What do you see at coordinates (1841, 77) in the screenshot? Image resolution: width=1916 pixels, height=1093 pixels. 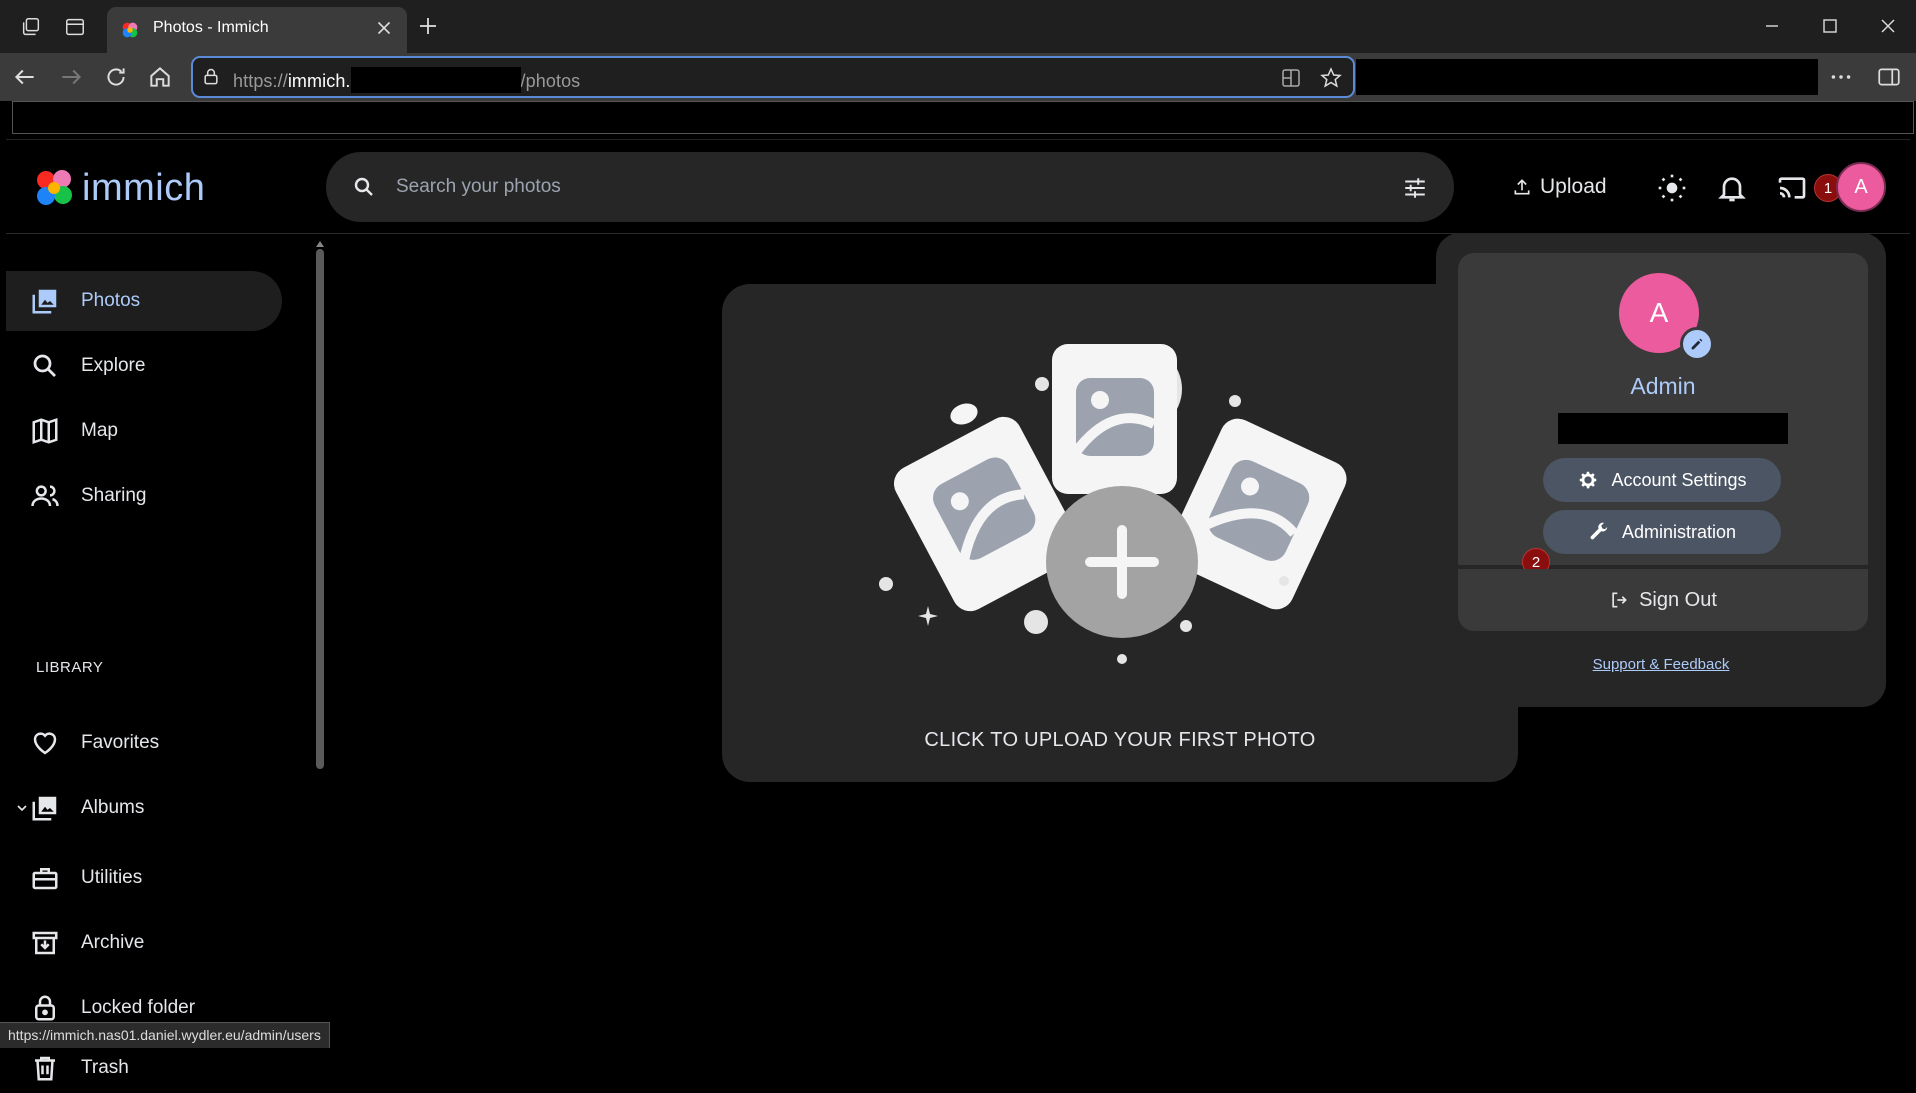 I see `more-menu-icon` at bounding box center [1841, 77].